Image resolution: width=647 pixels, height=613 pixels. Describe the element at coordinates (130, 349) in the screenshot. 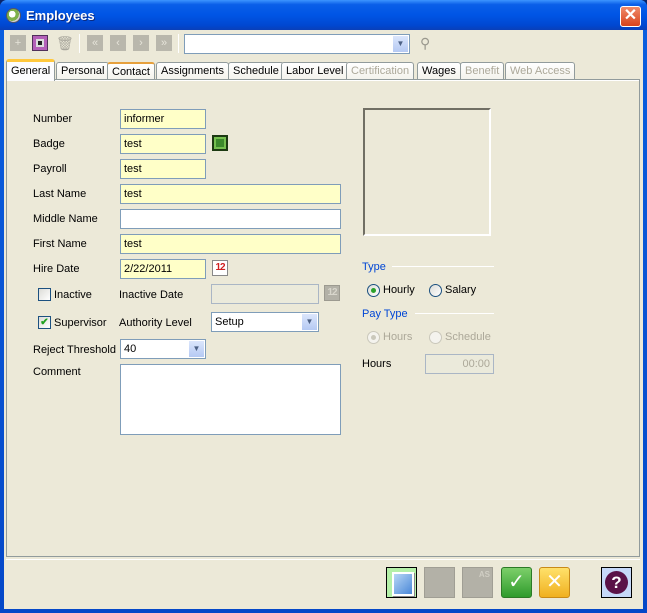

I see `reject-threshold-value: 40` at that location.